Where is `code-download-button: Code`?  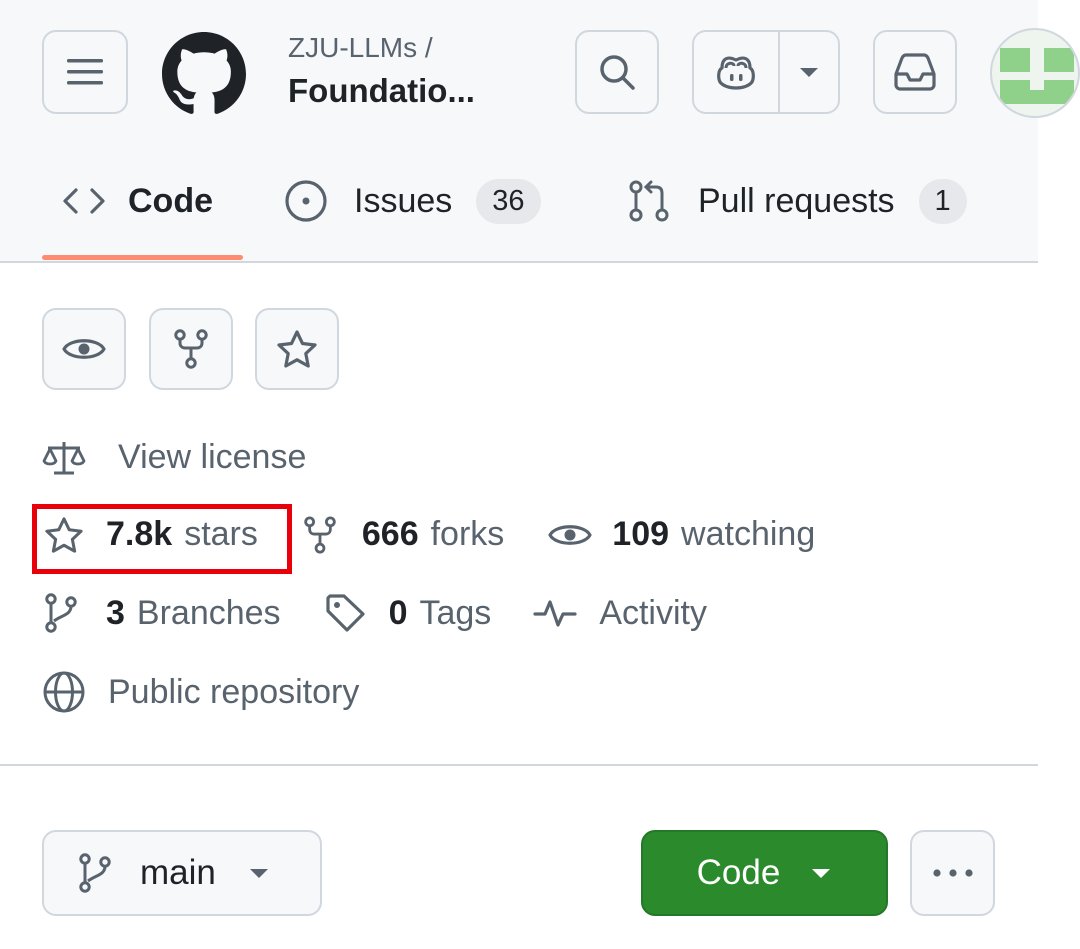 code-download-button: Code is located at coordinates (764, 873).